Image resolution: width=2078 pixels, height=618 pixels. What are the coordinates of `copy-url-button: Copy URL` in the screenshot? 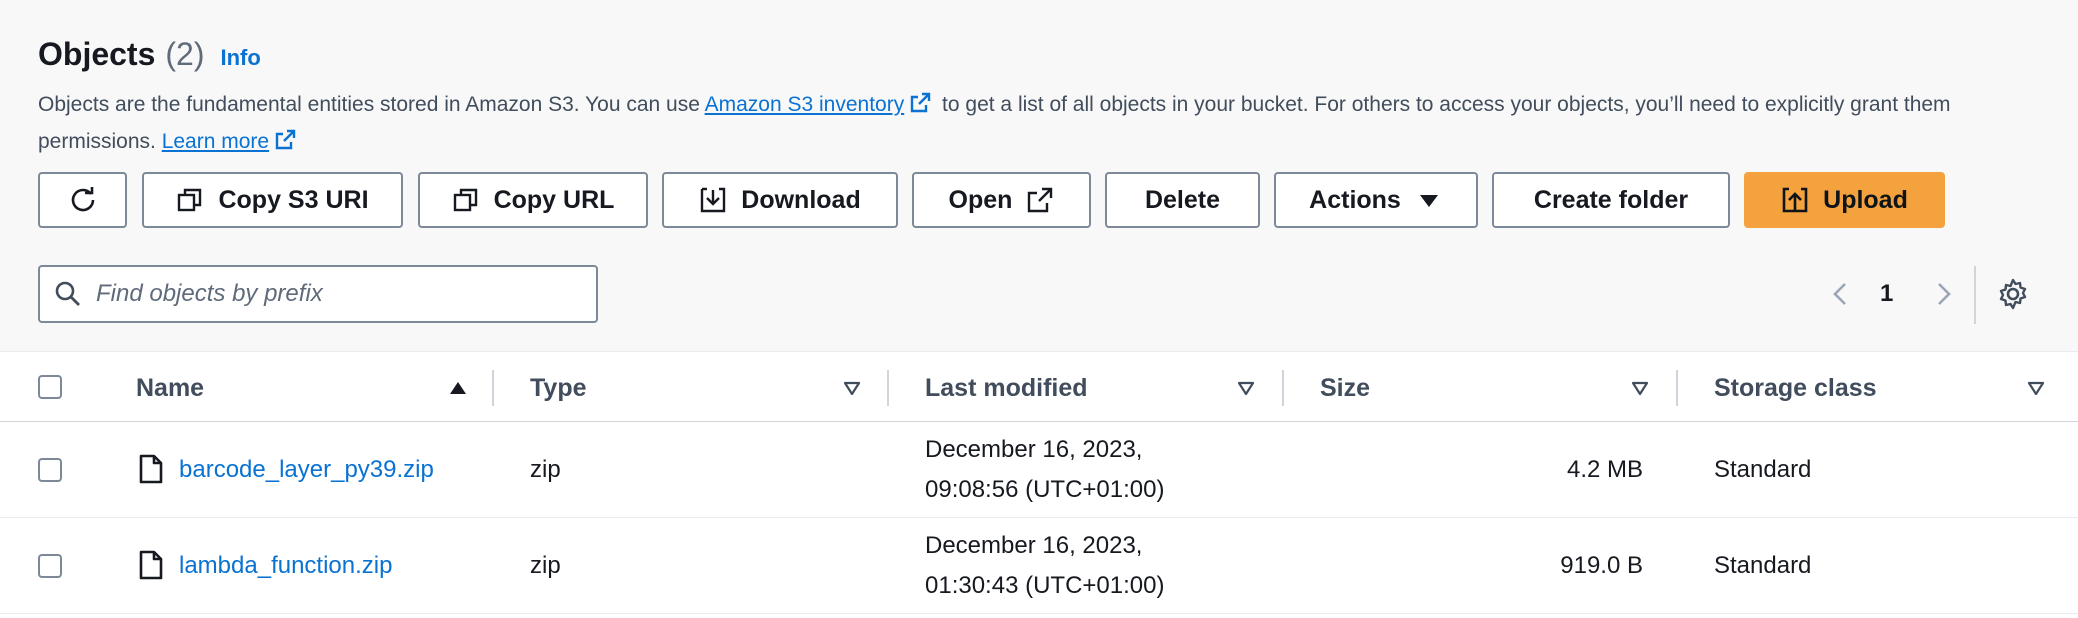 It's located at (533, 200).